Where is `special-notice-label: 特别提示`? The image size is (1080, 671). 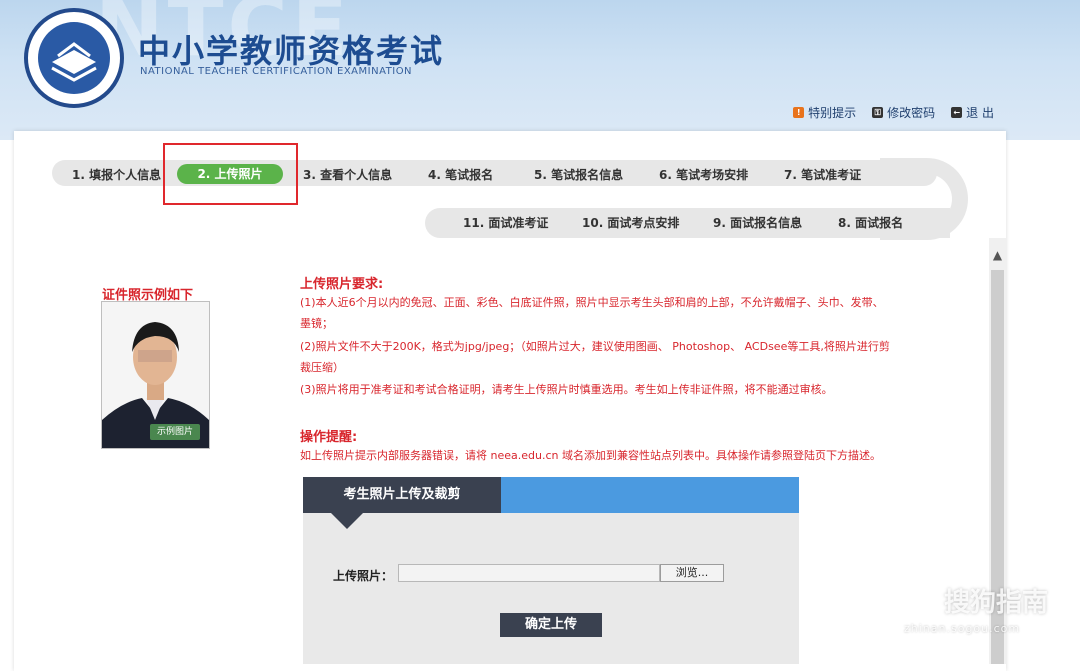 special-notice-label: 特别提示 is located at coordinates (832, 113).